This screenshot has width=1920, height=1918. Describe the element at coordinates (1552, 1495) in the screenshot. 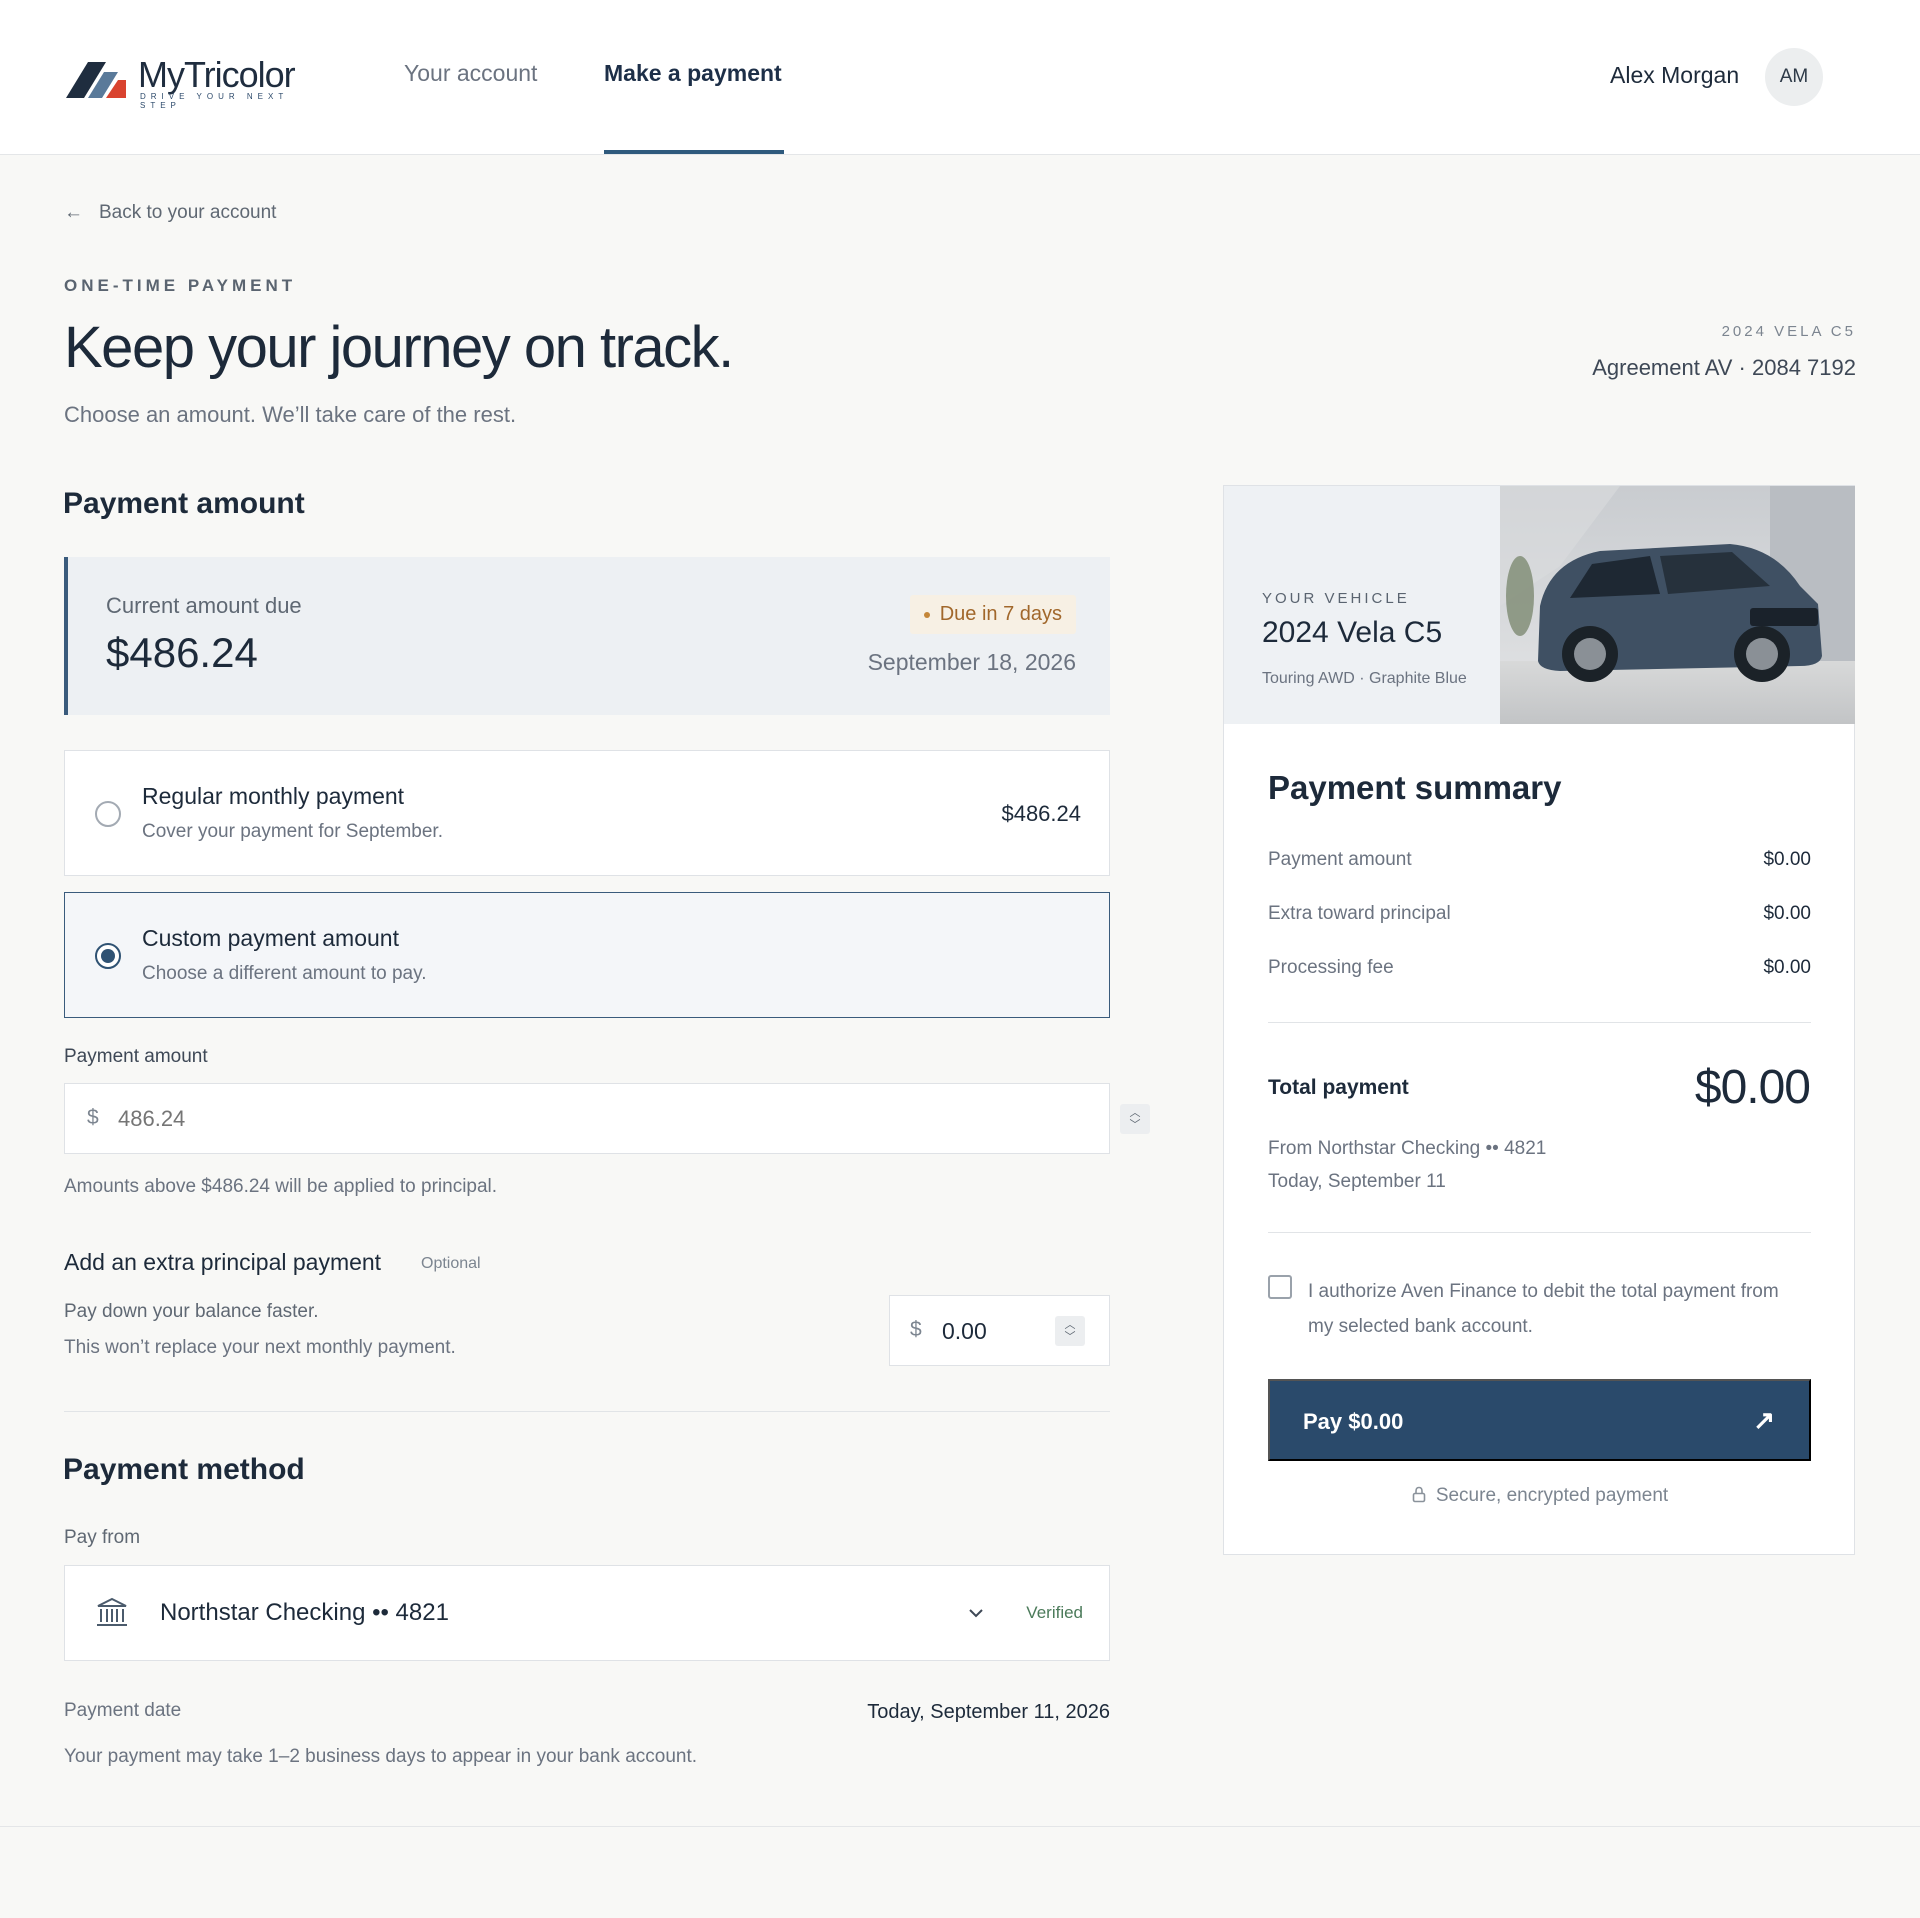

I see `secure-label: Secure, encrypted payment` at that location.